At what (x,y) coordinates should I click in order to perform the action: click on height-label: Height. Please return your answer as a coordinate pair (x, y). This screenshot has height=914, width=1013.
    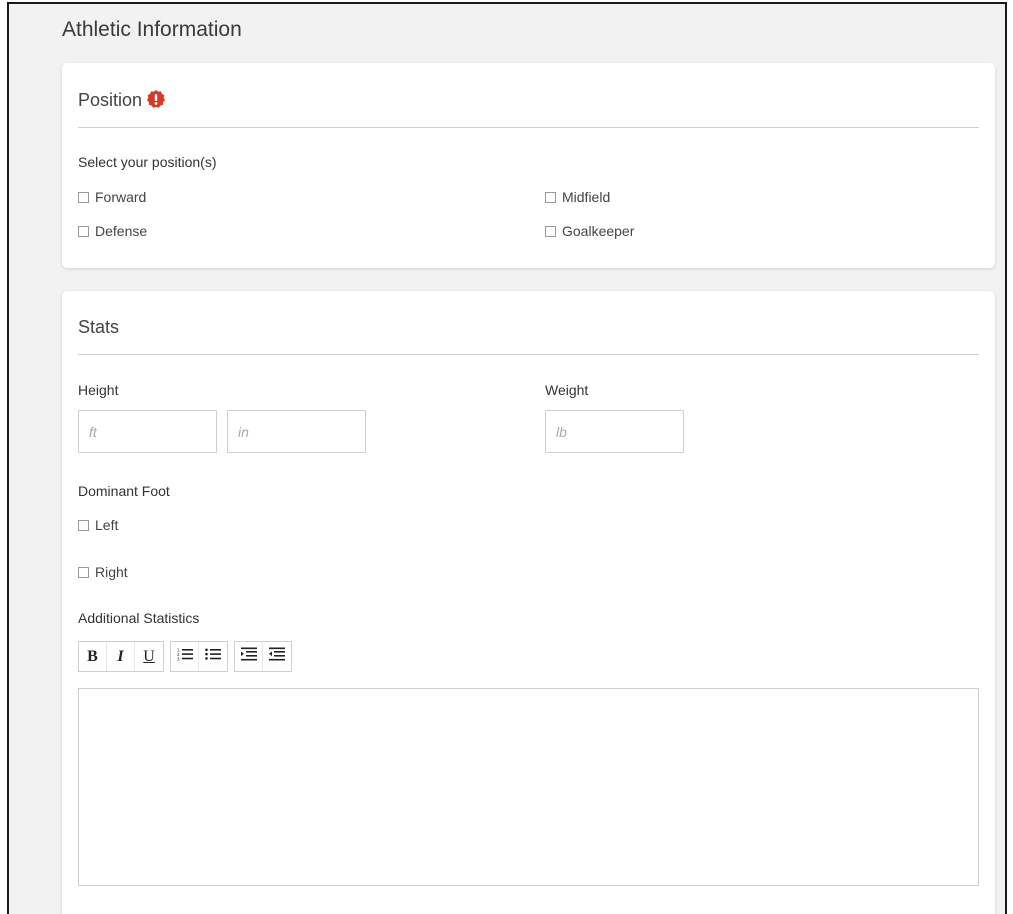
    Looking at the image, I should click on (98, 390).